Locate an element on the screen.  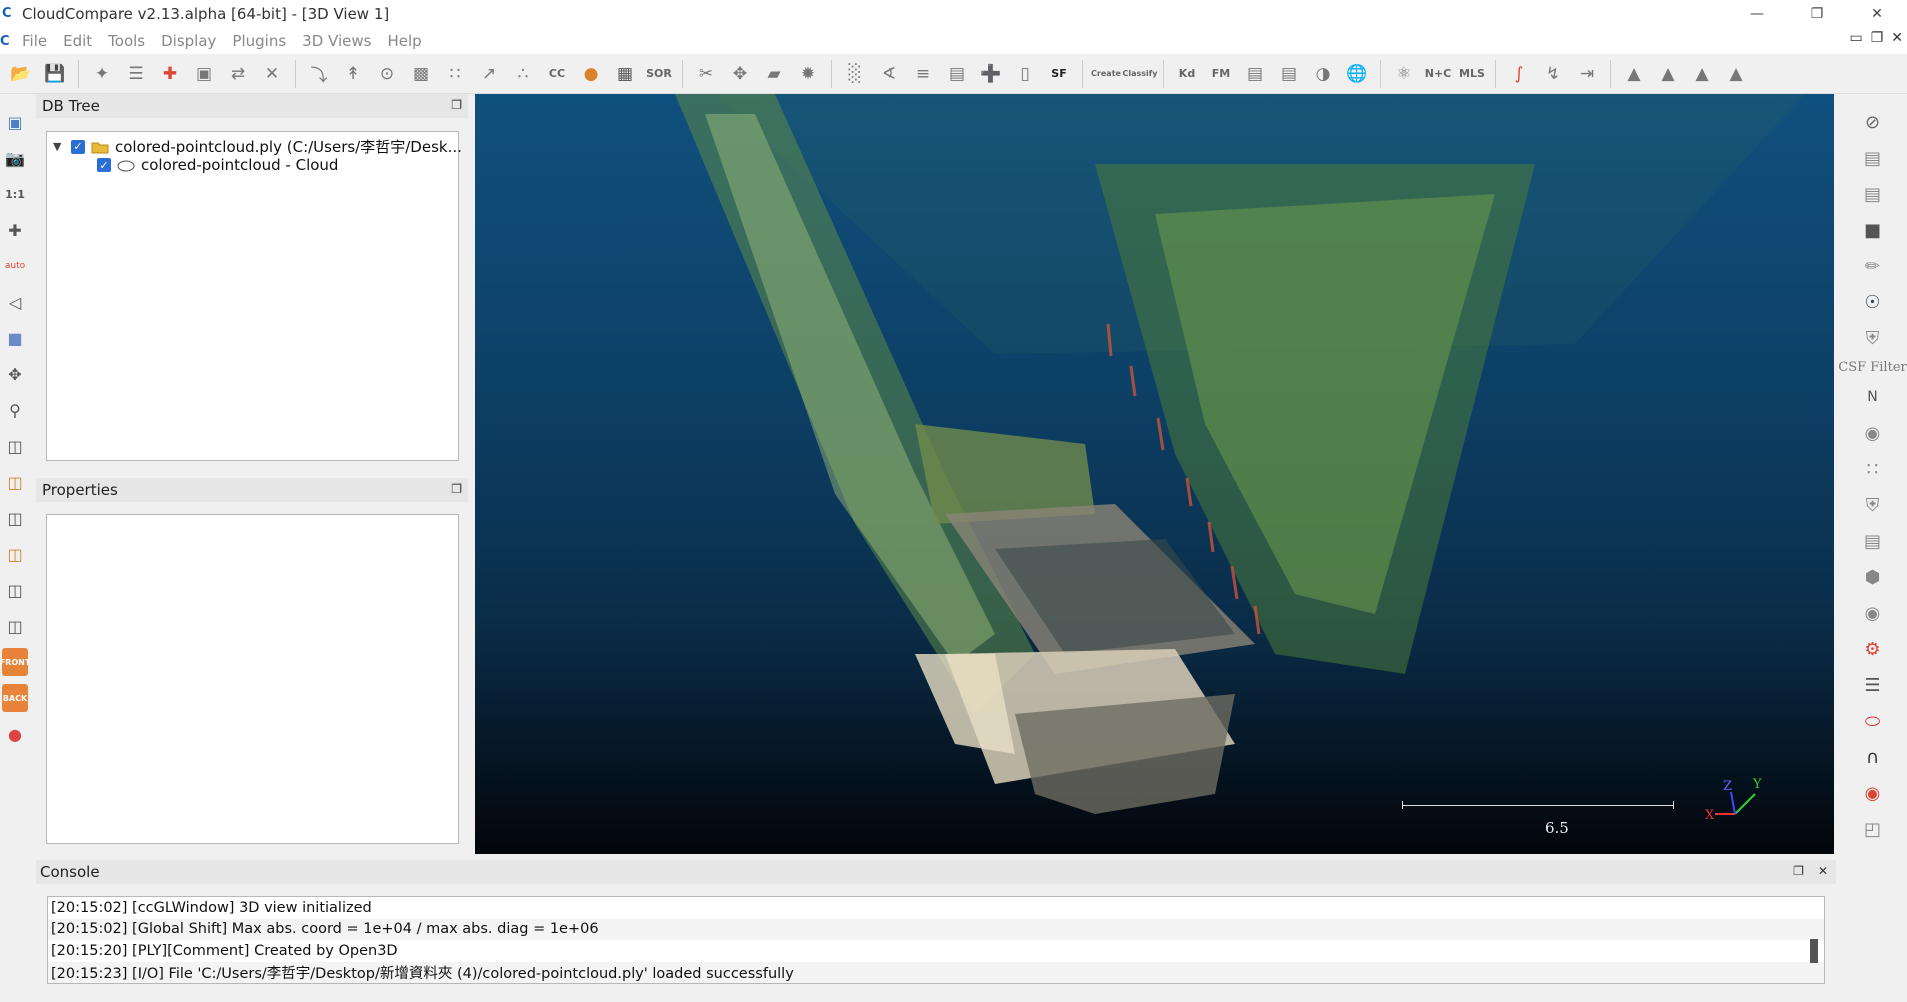
layers-icon: ☰ is located at coordinates (1873, 685).